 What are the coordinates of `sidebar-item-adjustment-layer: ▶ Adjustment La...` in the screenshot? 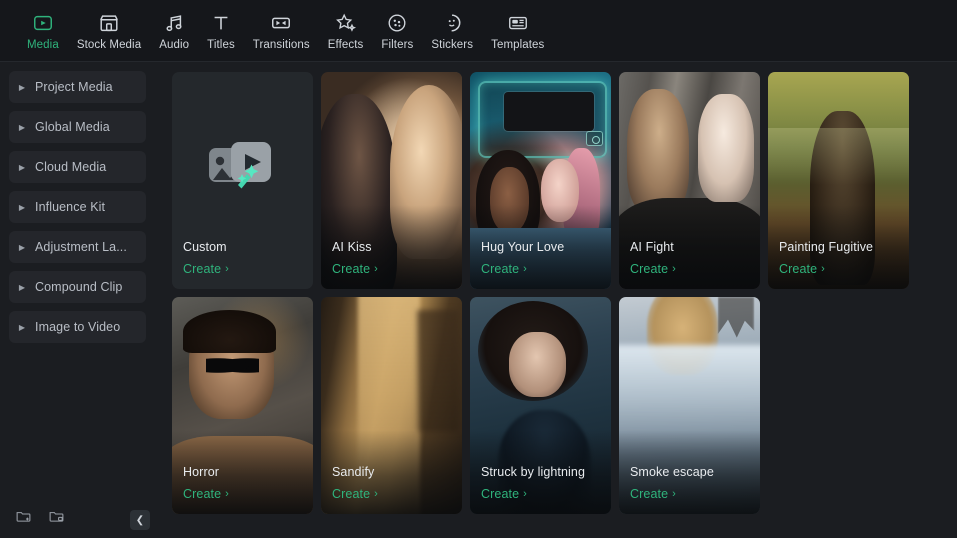 It's located at (77, 247).